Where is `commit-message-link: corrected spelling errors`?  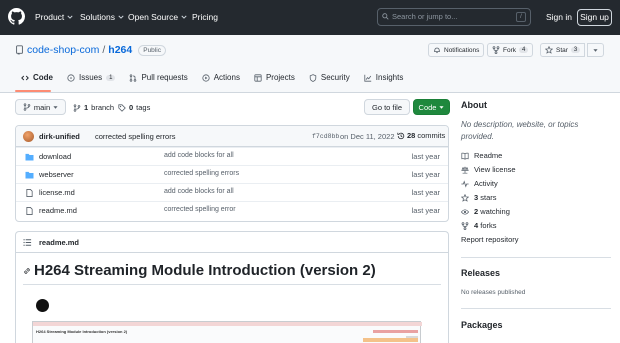 commit-message-link: corrected spelling errors is located at coordinates (135, 136).